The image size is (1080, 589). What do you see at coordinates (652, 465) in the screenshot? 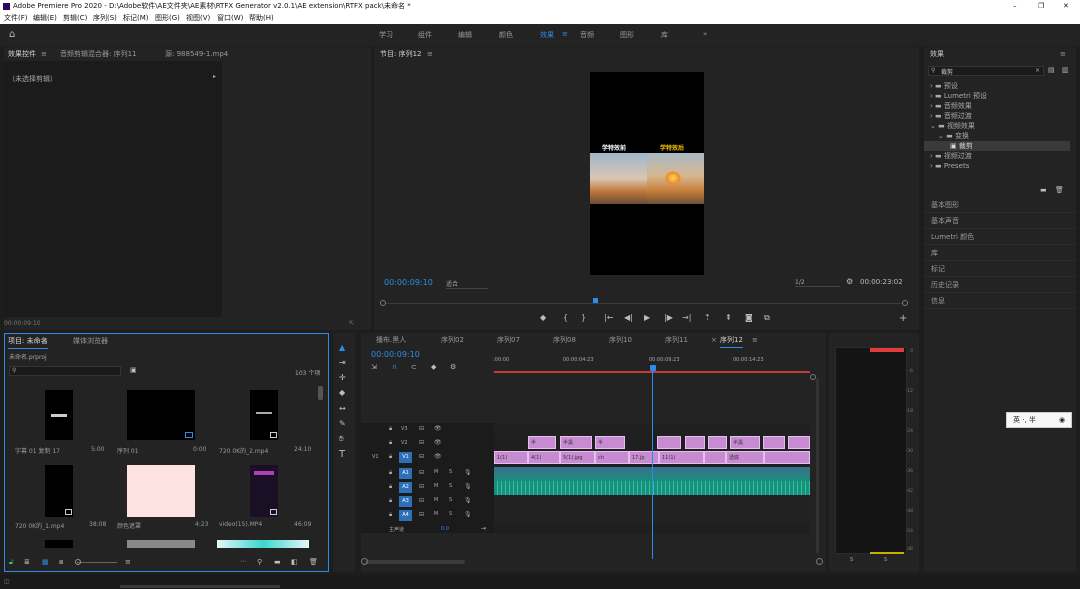
I see `playhead-line` at bounding box center [652, 465].